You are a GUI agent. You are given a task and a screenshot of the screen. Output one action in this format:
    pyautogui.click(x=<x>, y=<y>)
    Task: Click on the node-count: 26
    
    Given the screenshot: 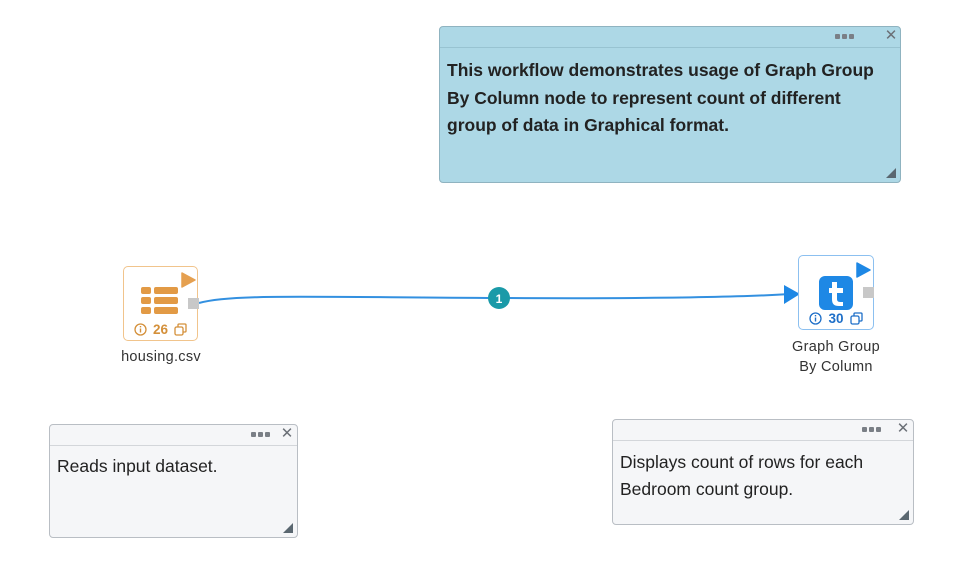 What is the action you would take?
    pyautogui.click(x=160, y=329)
    